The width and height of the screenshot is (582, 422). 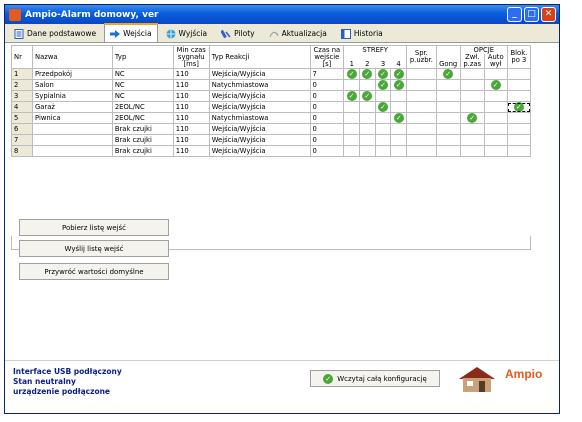 What do you see at coordinates (55, 33) in the screenshot?
I see `tab-dane-podstawowe: Dane podstawowe` at bounding box center [55, 33].